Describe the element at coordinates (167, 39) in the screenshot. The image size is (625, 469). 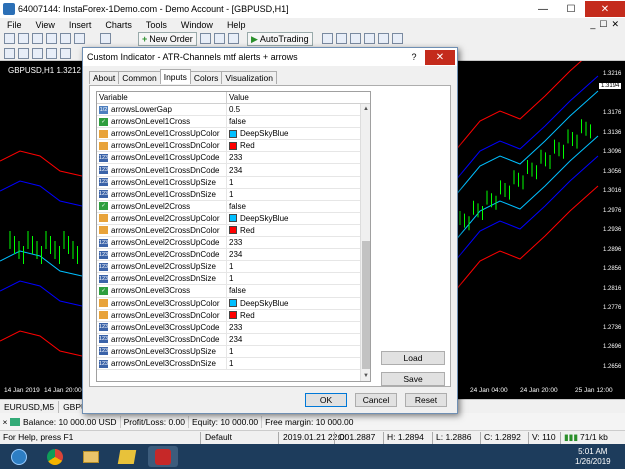
I see `new-order-button: + New Order` at that location.